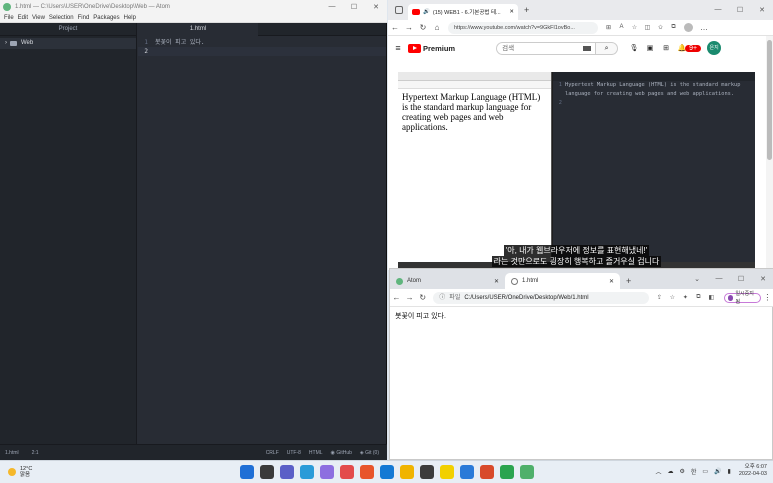 This screenshot has height=483, width=773. I want to click on kakaotalk-icon, so click(447, 472).